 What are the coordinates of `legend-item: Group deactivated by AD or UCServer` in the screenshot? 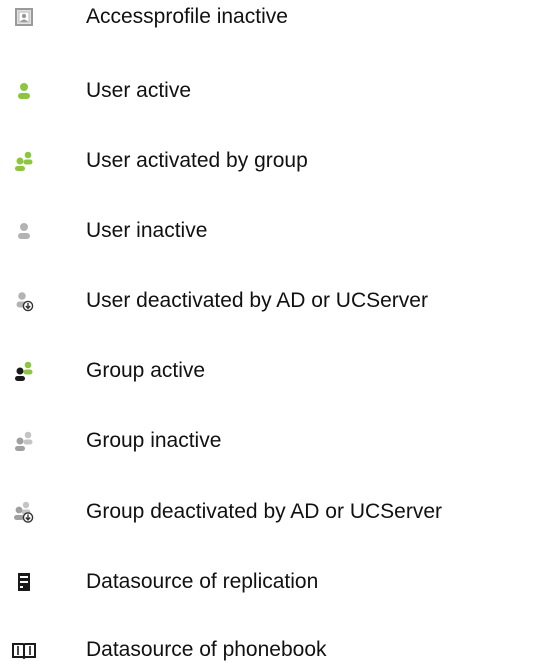 It's located at (269, 512).